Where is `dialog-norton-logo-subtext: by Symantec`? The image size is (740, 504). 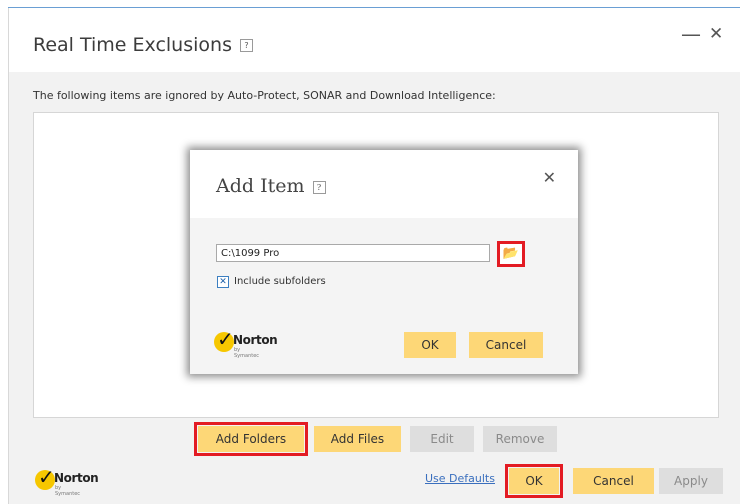
dialog-norton-logo-subtext: by Symantec is located at coordinates (247, 353).